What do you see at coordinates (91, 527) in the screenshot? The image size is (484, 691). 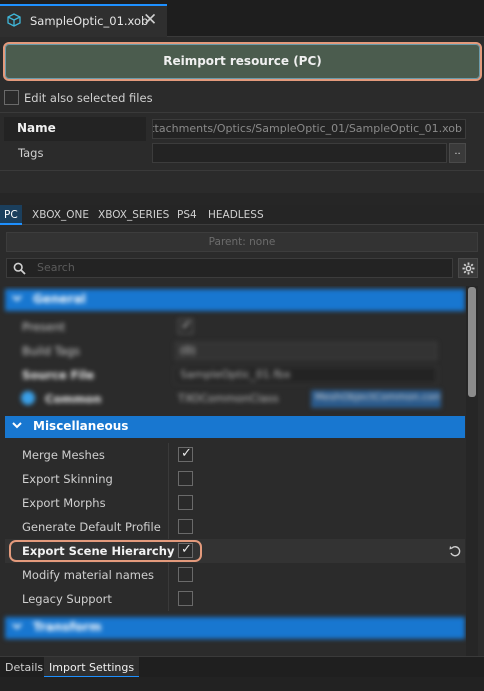 I see `property-label: Generate Default Profile` at bounding box center [91, 527].